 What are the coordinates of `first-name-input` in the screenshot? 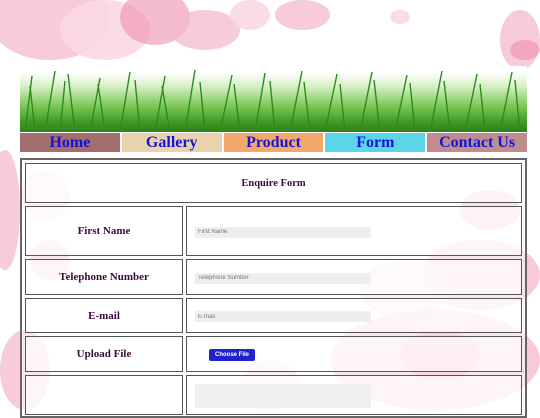 It's located at (283, 232).